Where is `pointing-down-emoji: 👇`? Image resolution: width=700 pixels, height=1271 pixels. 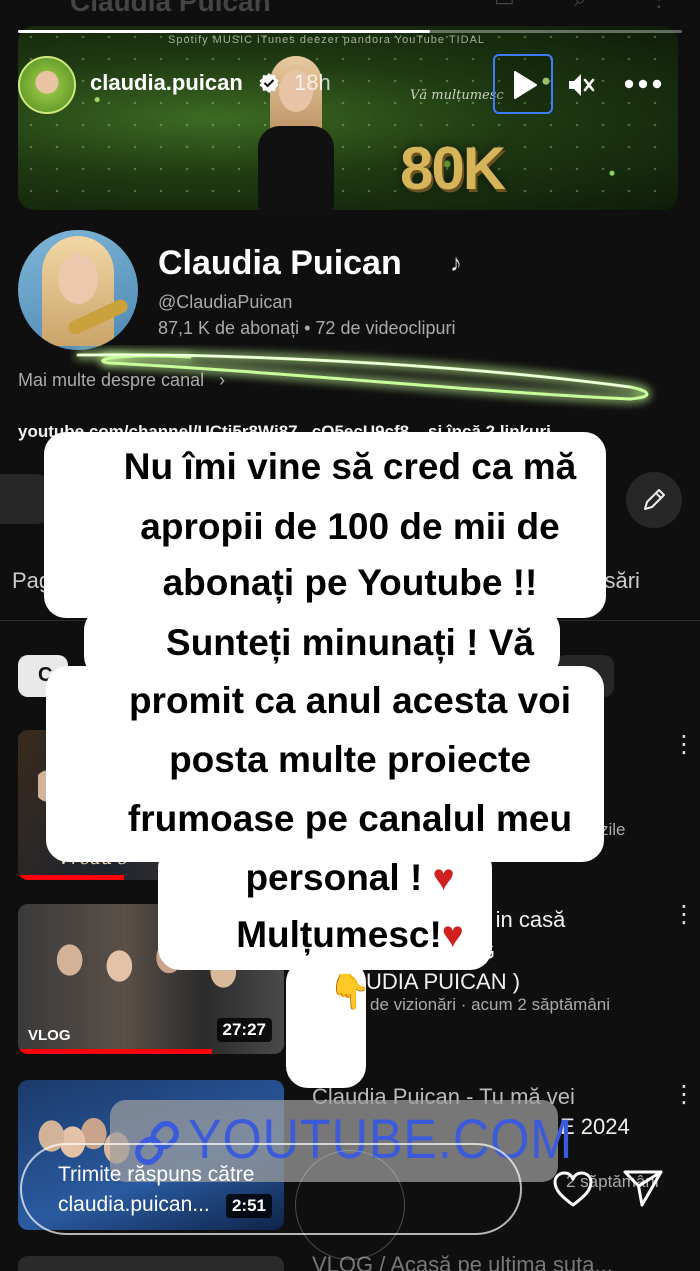
pointing-down-emoji: 👇 is located at coordinates (350, 992).